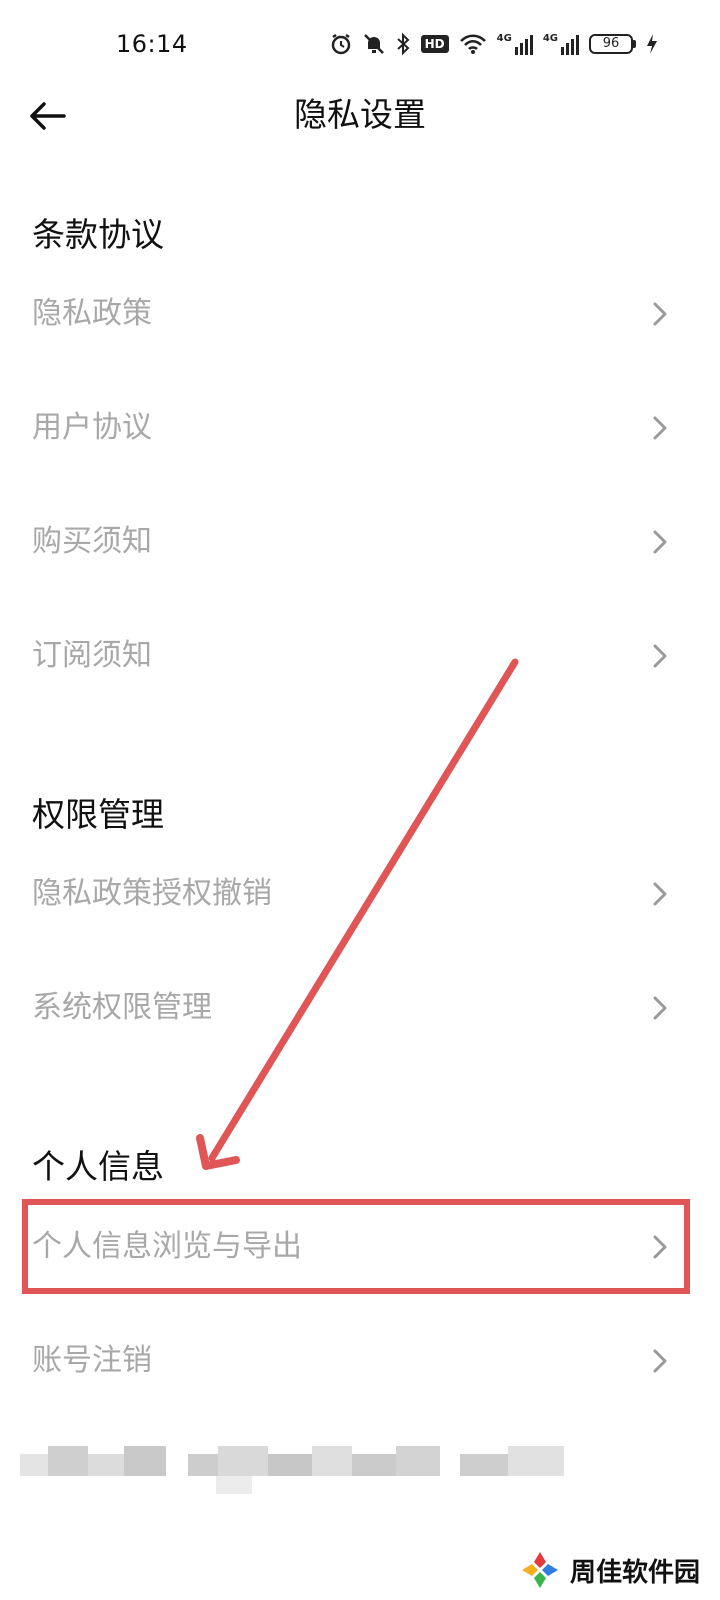 Image resolution: width=720 pixels, height=1600 pixels. I want to click on settings-item-label: 隐私政策授权撤销, so click(152, 893).